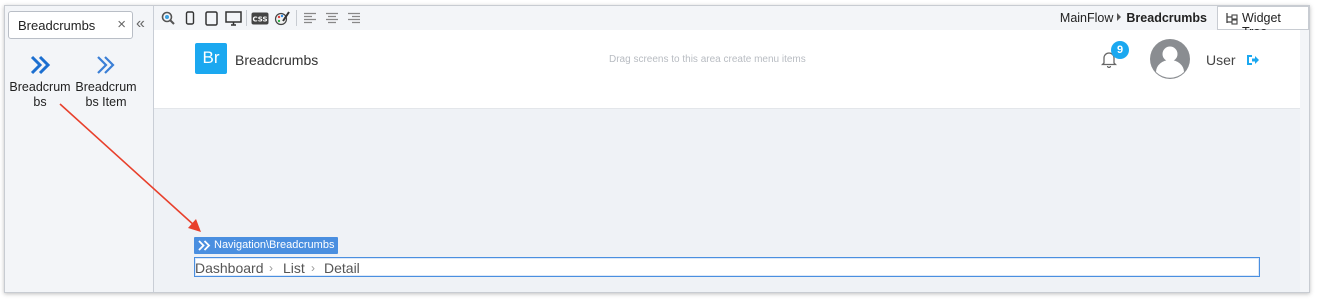  Describe the element at coordinates (282, 18) in the screenshot. I see `theme-icon` at that location.